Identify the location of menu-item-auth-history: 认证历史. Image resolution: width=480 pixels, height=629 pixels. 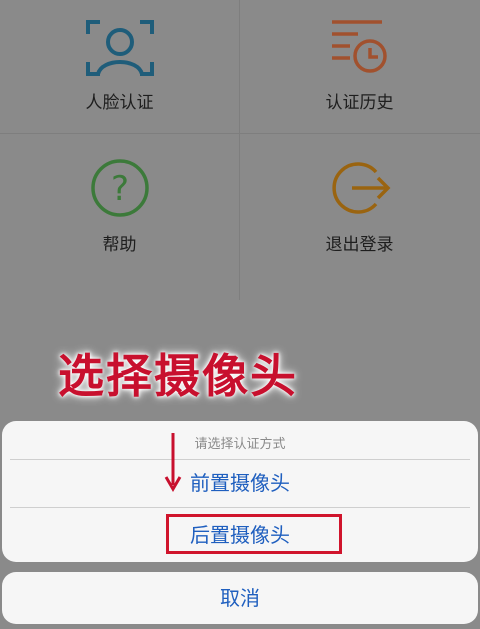
(359, 66).